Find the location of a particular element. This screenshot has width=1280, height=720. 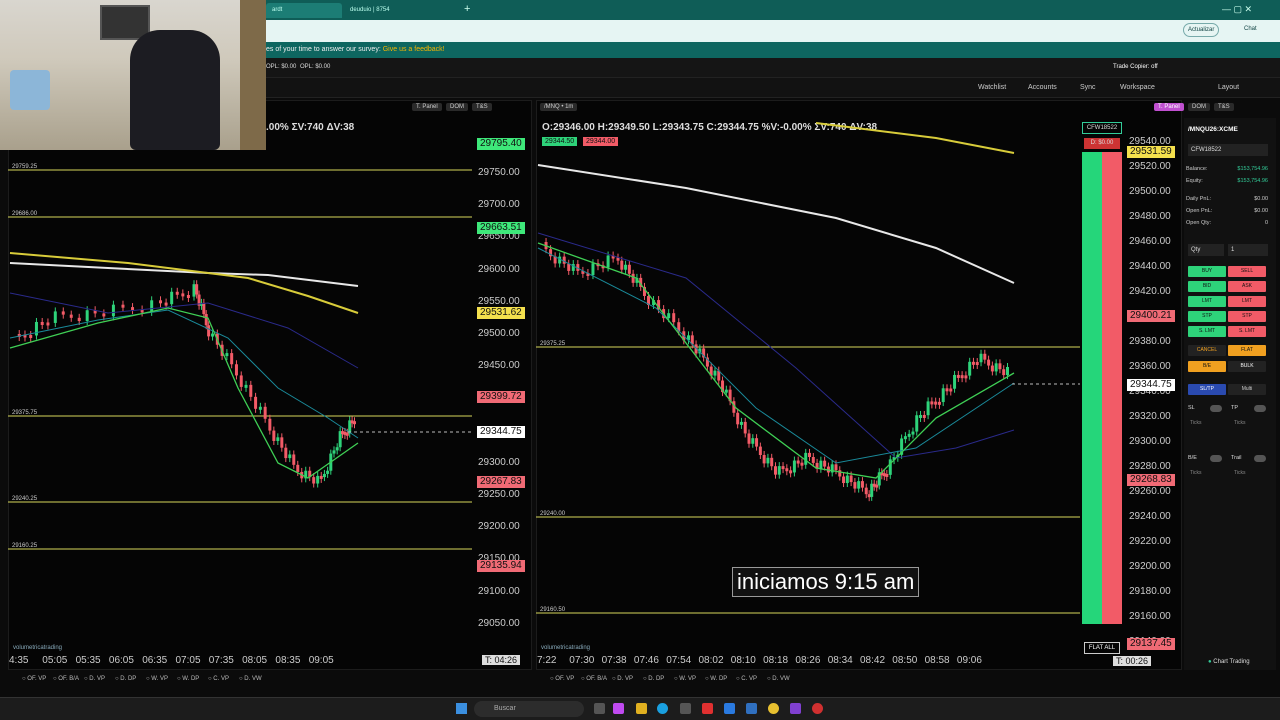

indicator-toggle: ○ C. VP is located at coordinates (746, 679).